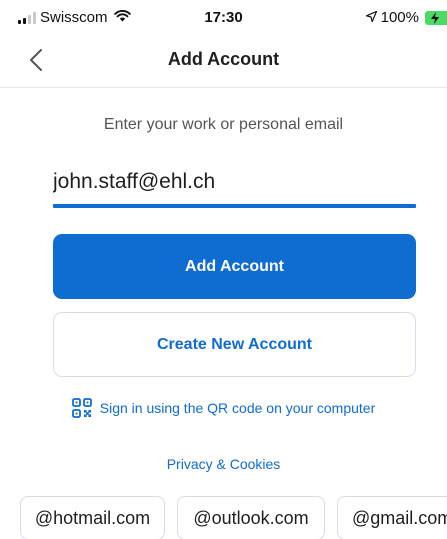  I want to click on battery-charging-icon, so click(436, 17).